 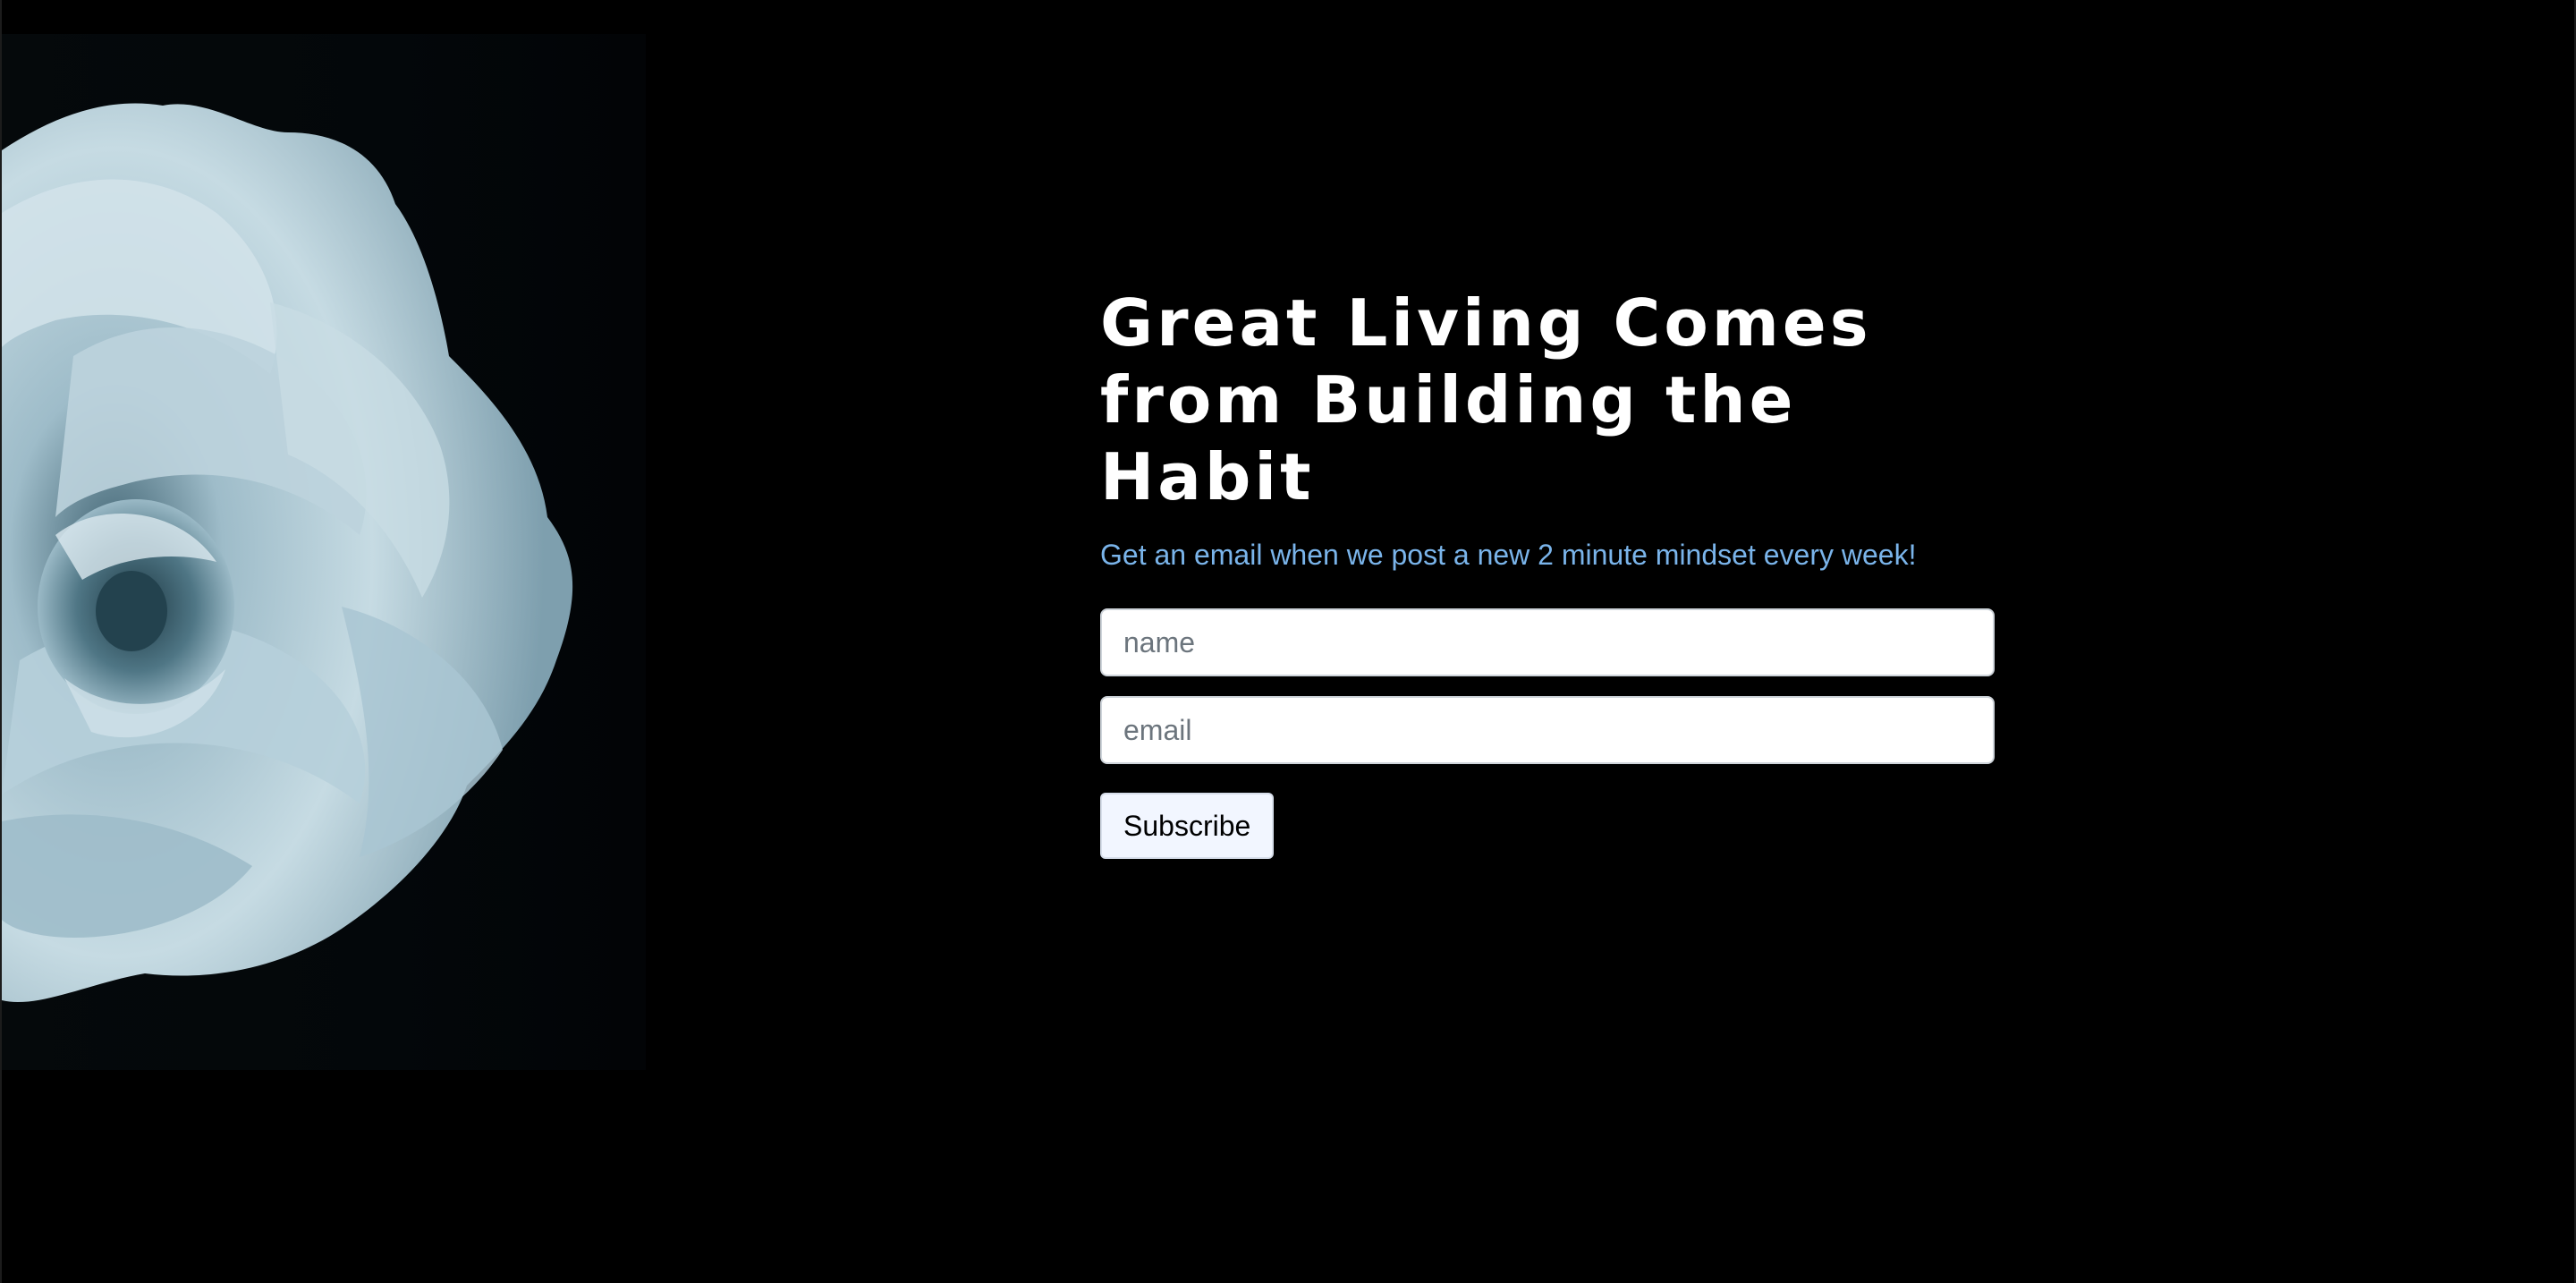 I want to click on name-input, so click(x=1547, y=642).